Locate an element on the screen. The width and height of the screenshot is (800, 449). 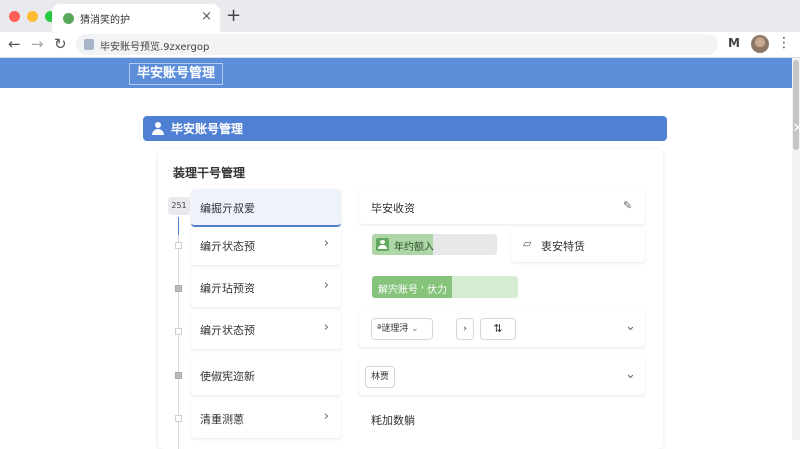
nav-row-label: 编掘亓叔爱 is located at coordinates (227, 208).